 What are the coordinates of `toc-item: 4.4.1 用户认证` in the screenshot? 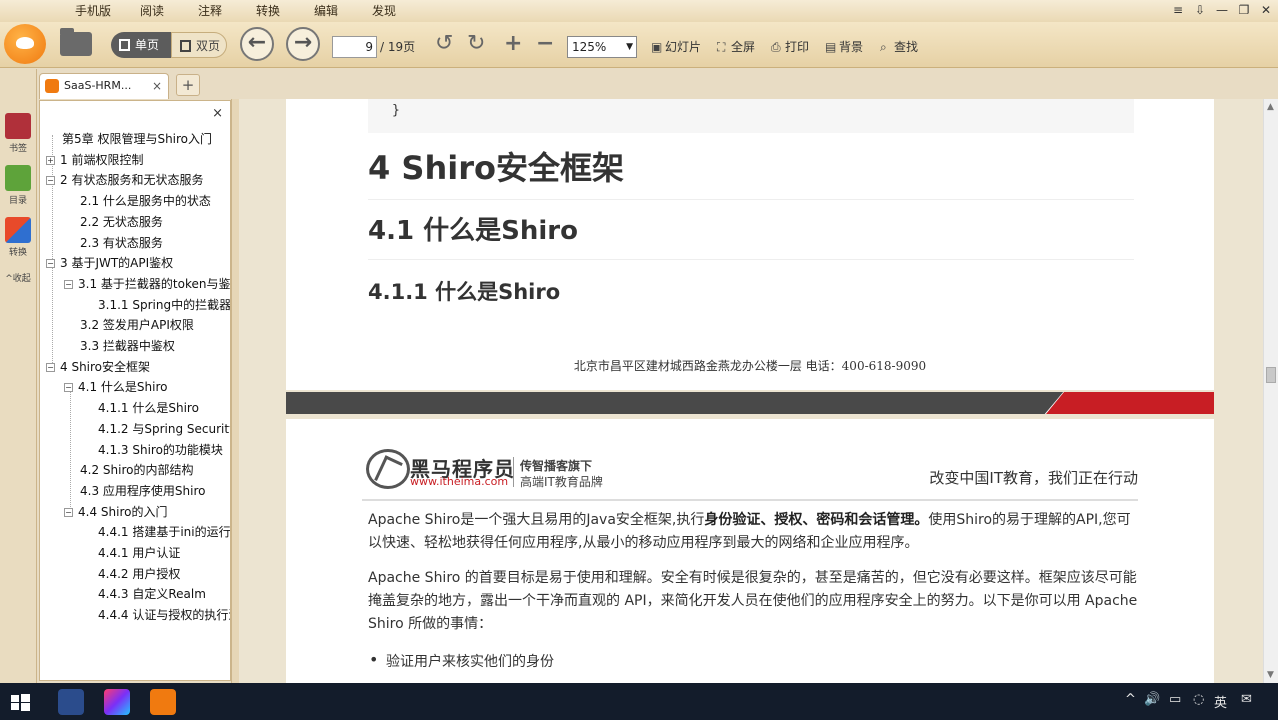 It's located at (139, 553).